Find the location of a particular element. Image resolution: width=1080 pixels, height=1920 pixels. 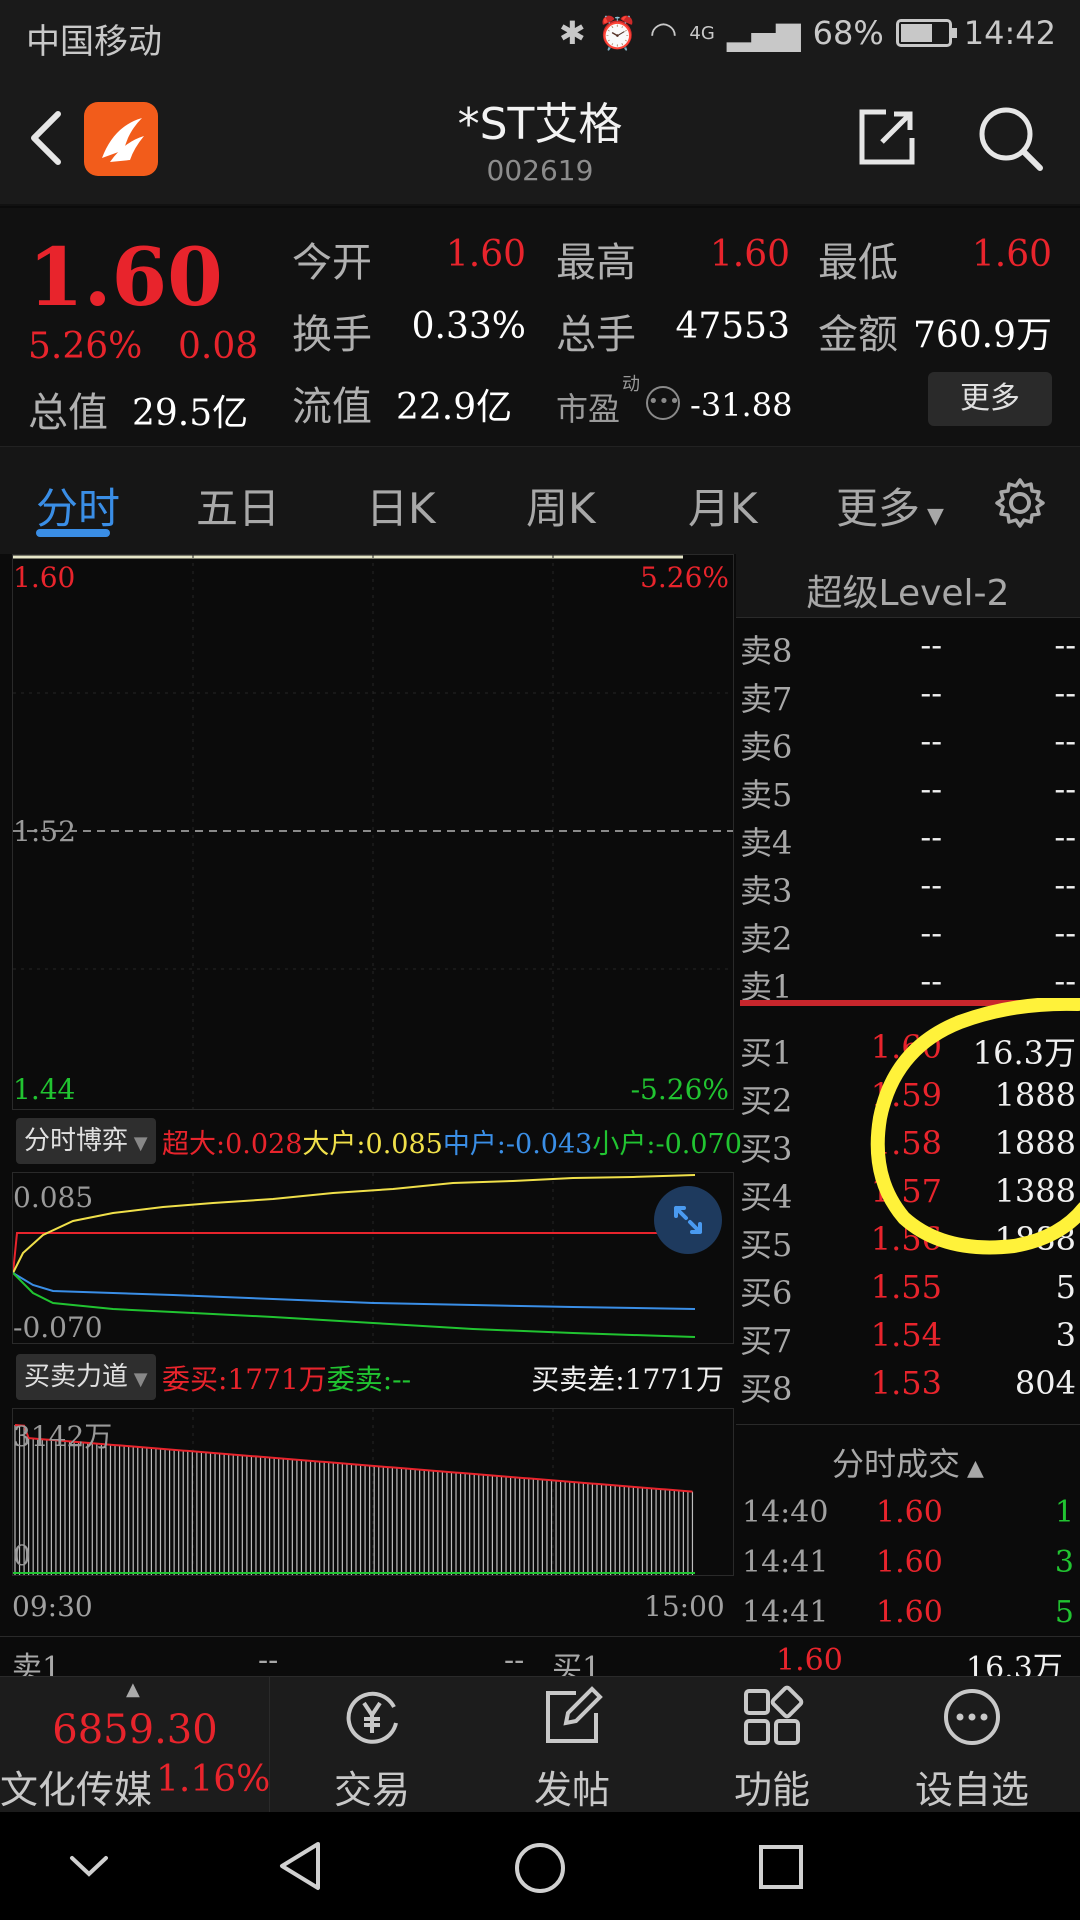

tick-trades-title: 分时成交 ▲ is located at coordinates (908, 1462).